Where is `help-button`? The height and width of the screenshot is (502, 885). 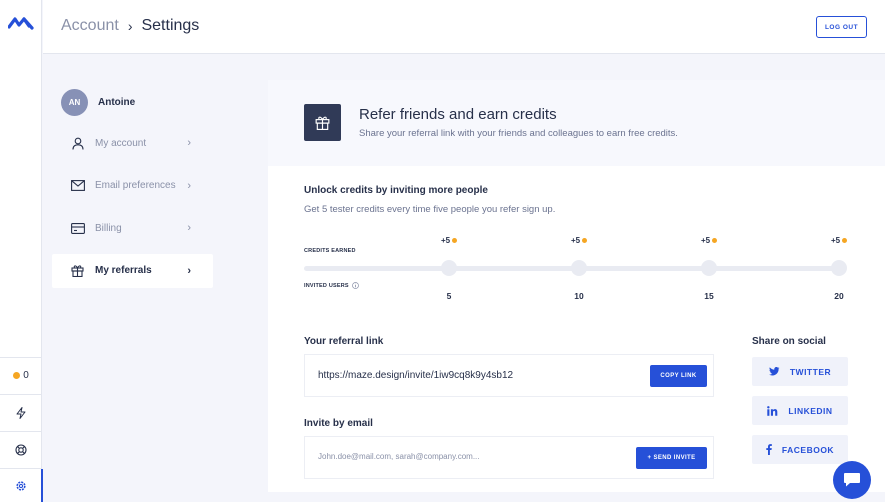
help-button is located at coordinates (21, 449).